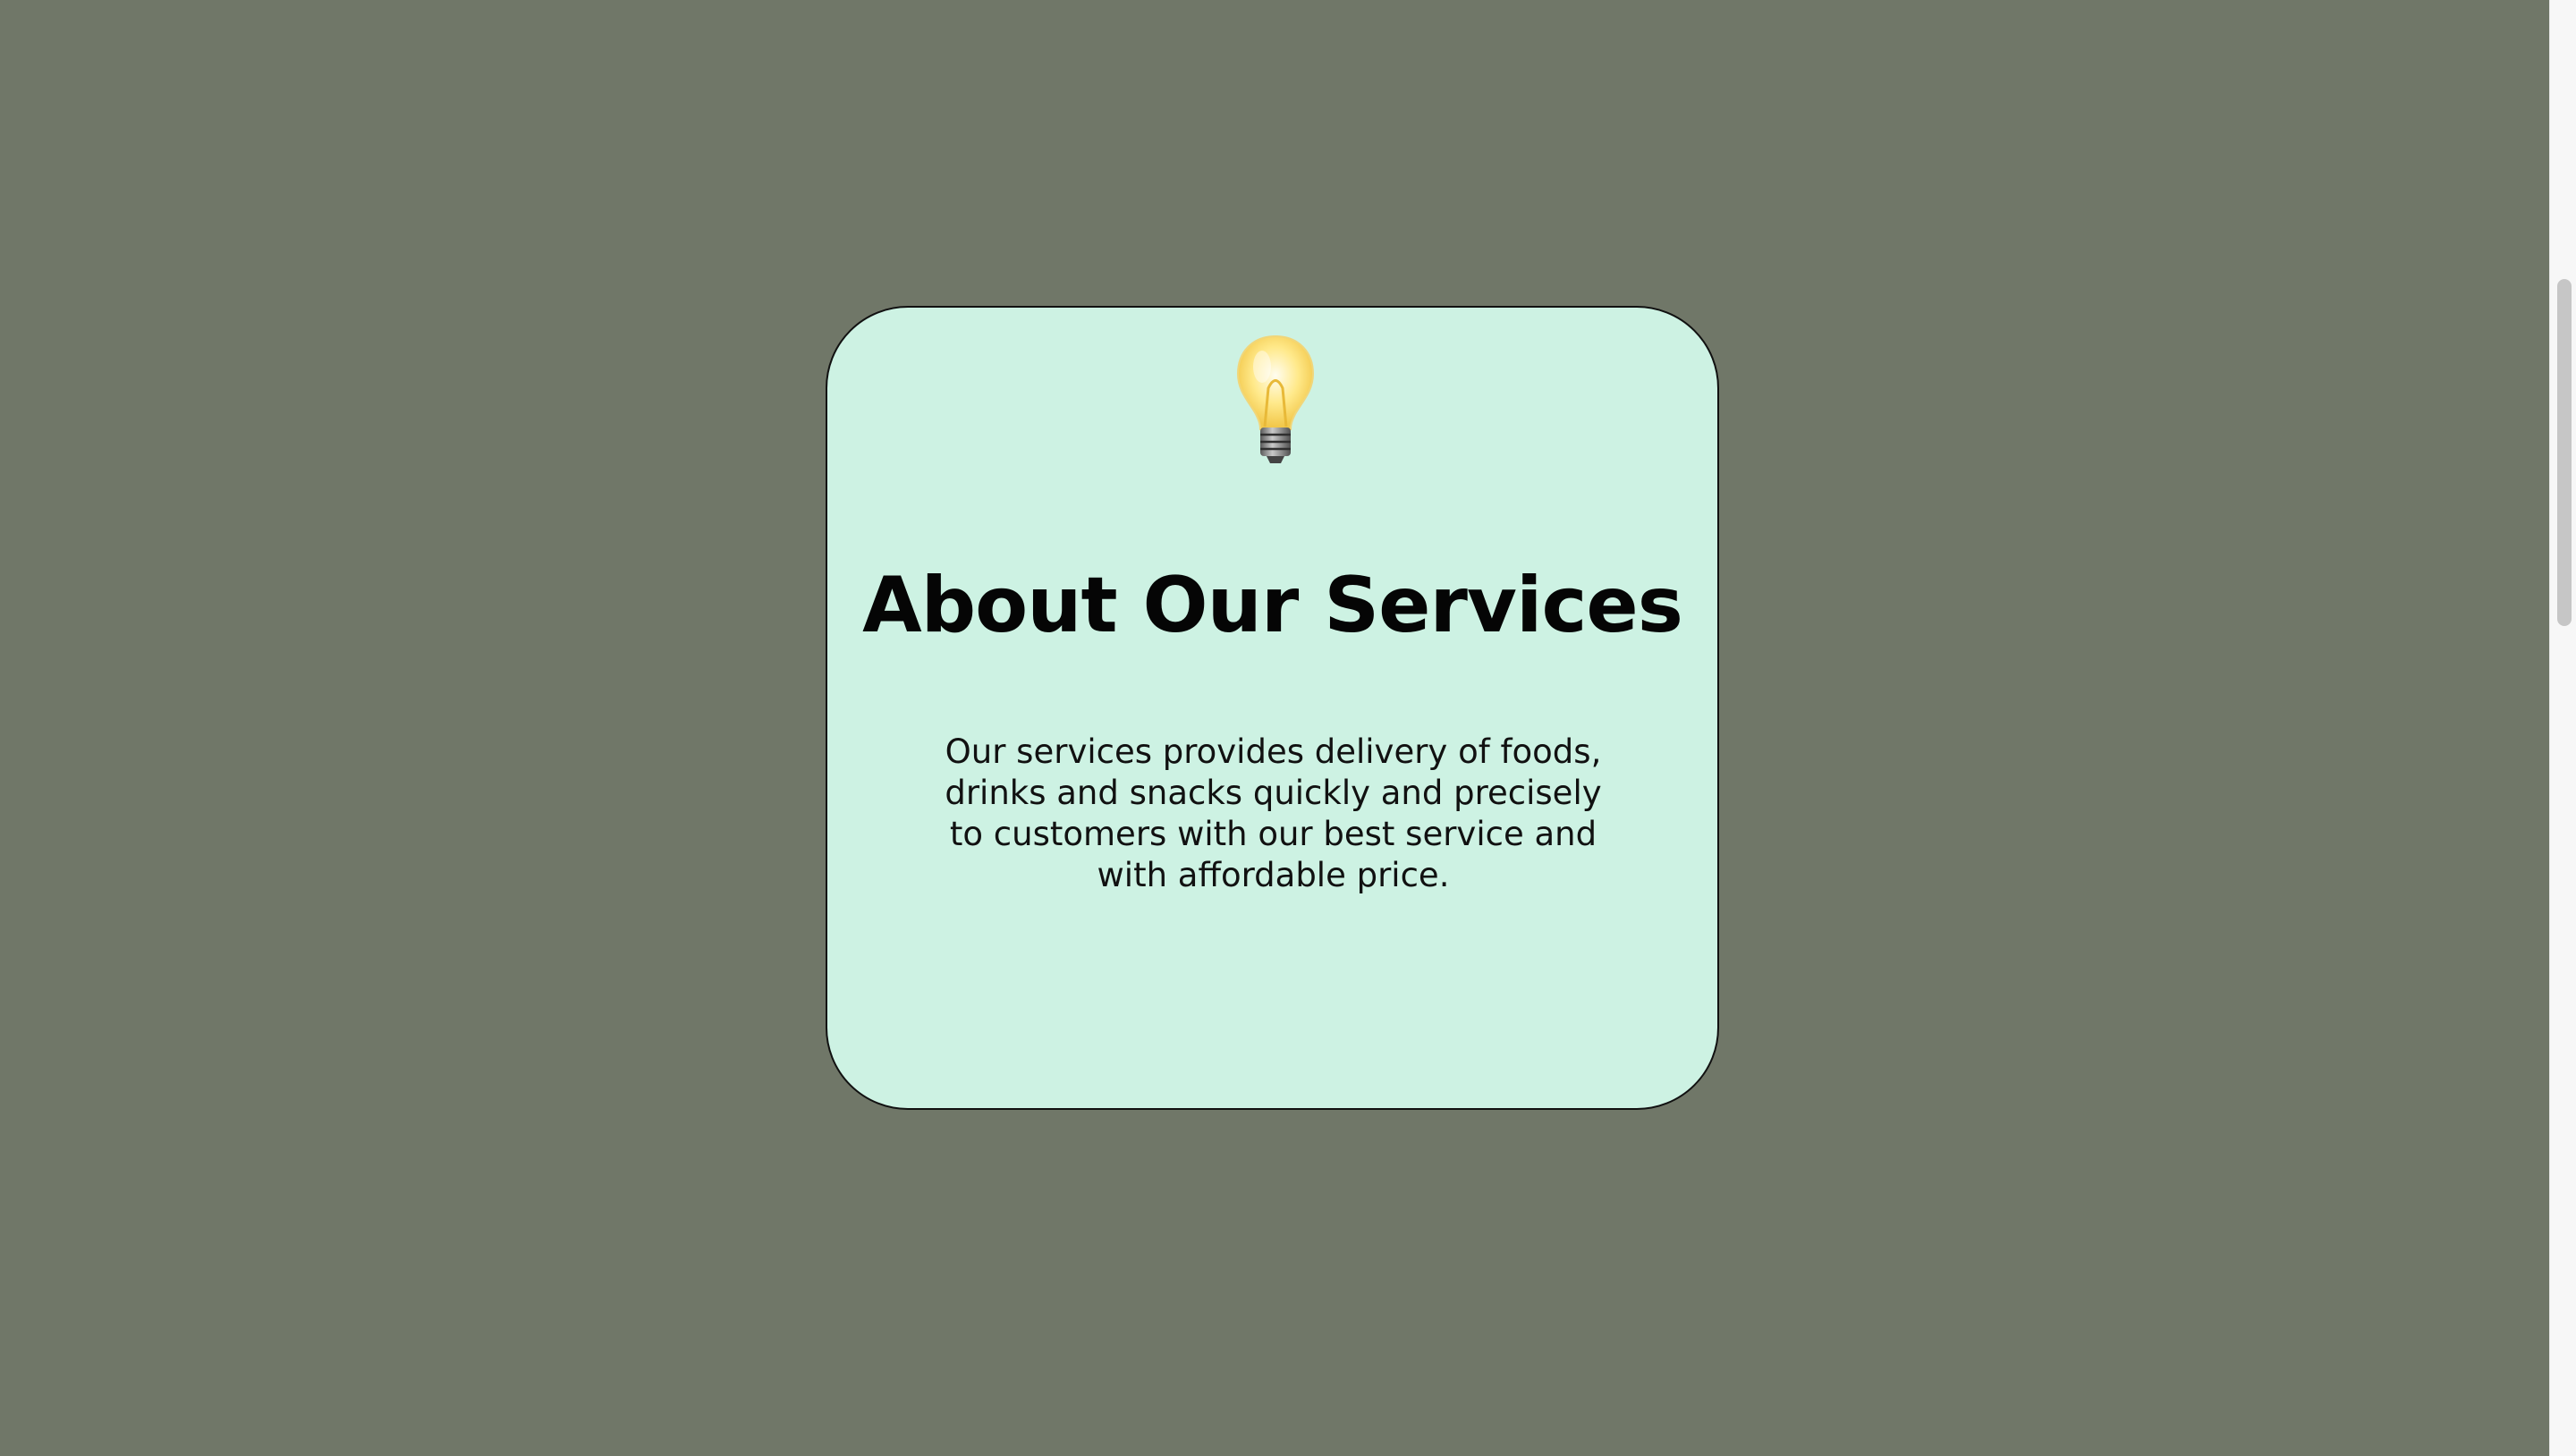  I want to click on light-bulb-icon, so click(1275, 400).